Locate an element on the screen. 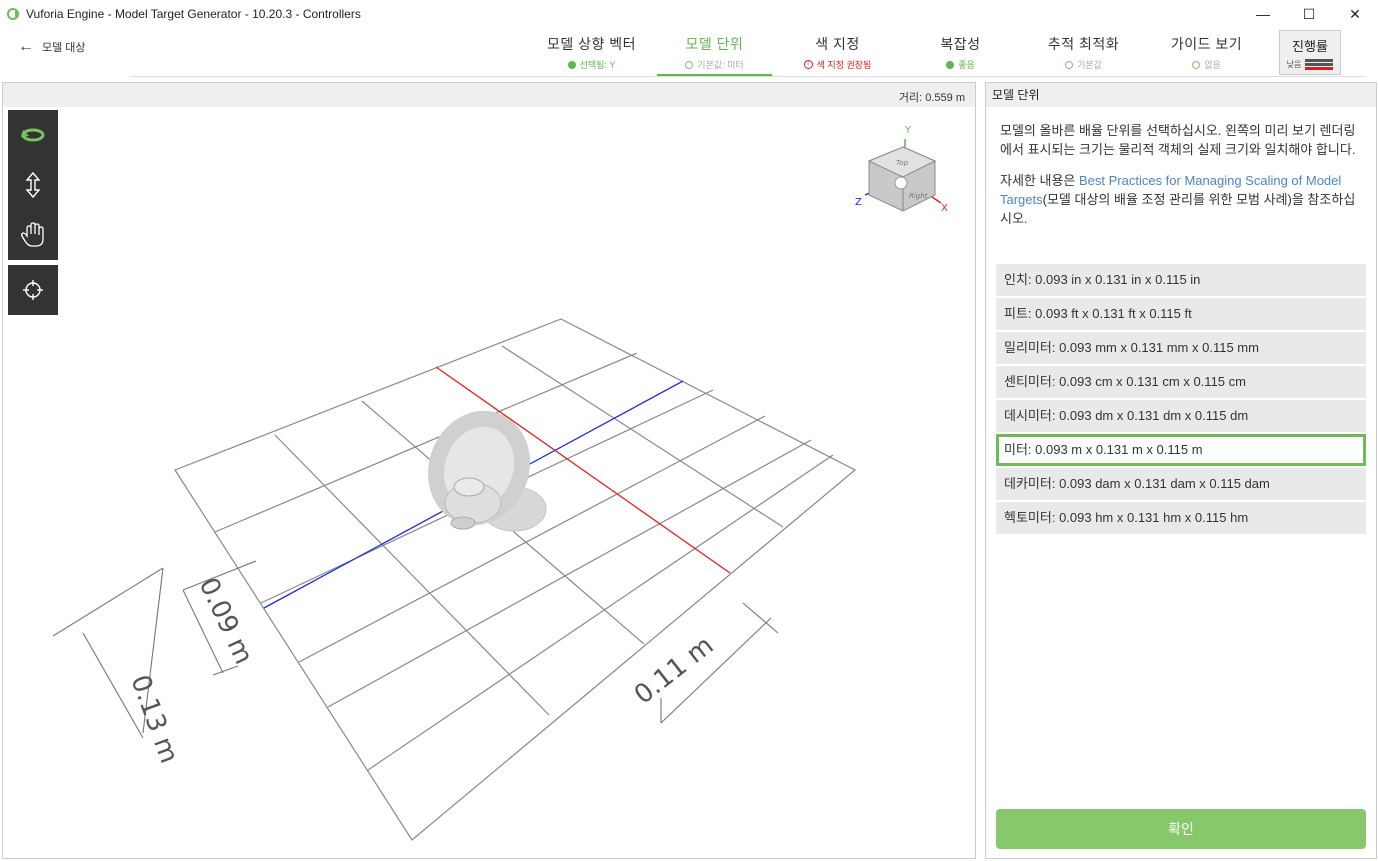 This screenshot has height=861, width=1378. back-arrow-icon: ← is located at coordinates (26, 46).